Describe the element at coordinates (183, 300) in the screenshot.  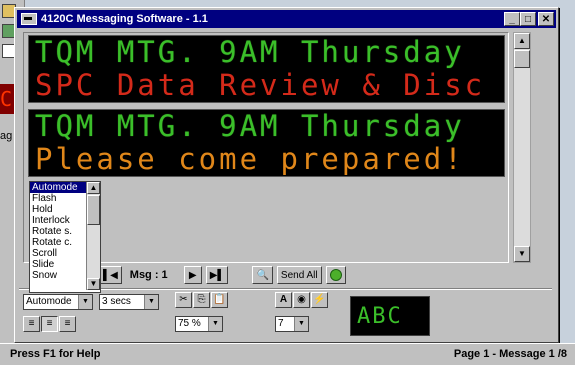
I see `cut-icon: ✂` at that location.